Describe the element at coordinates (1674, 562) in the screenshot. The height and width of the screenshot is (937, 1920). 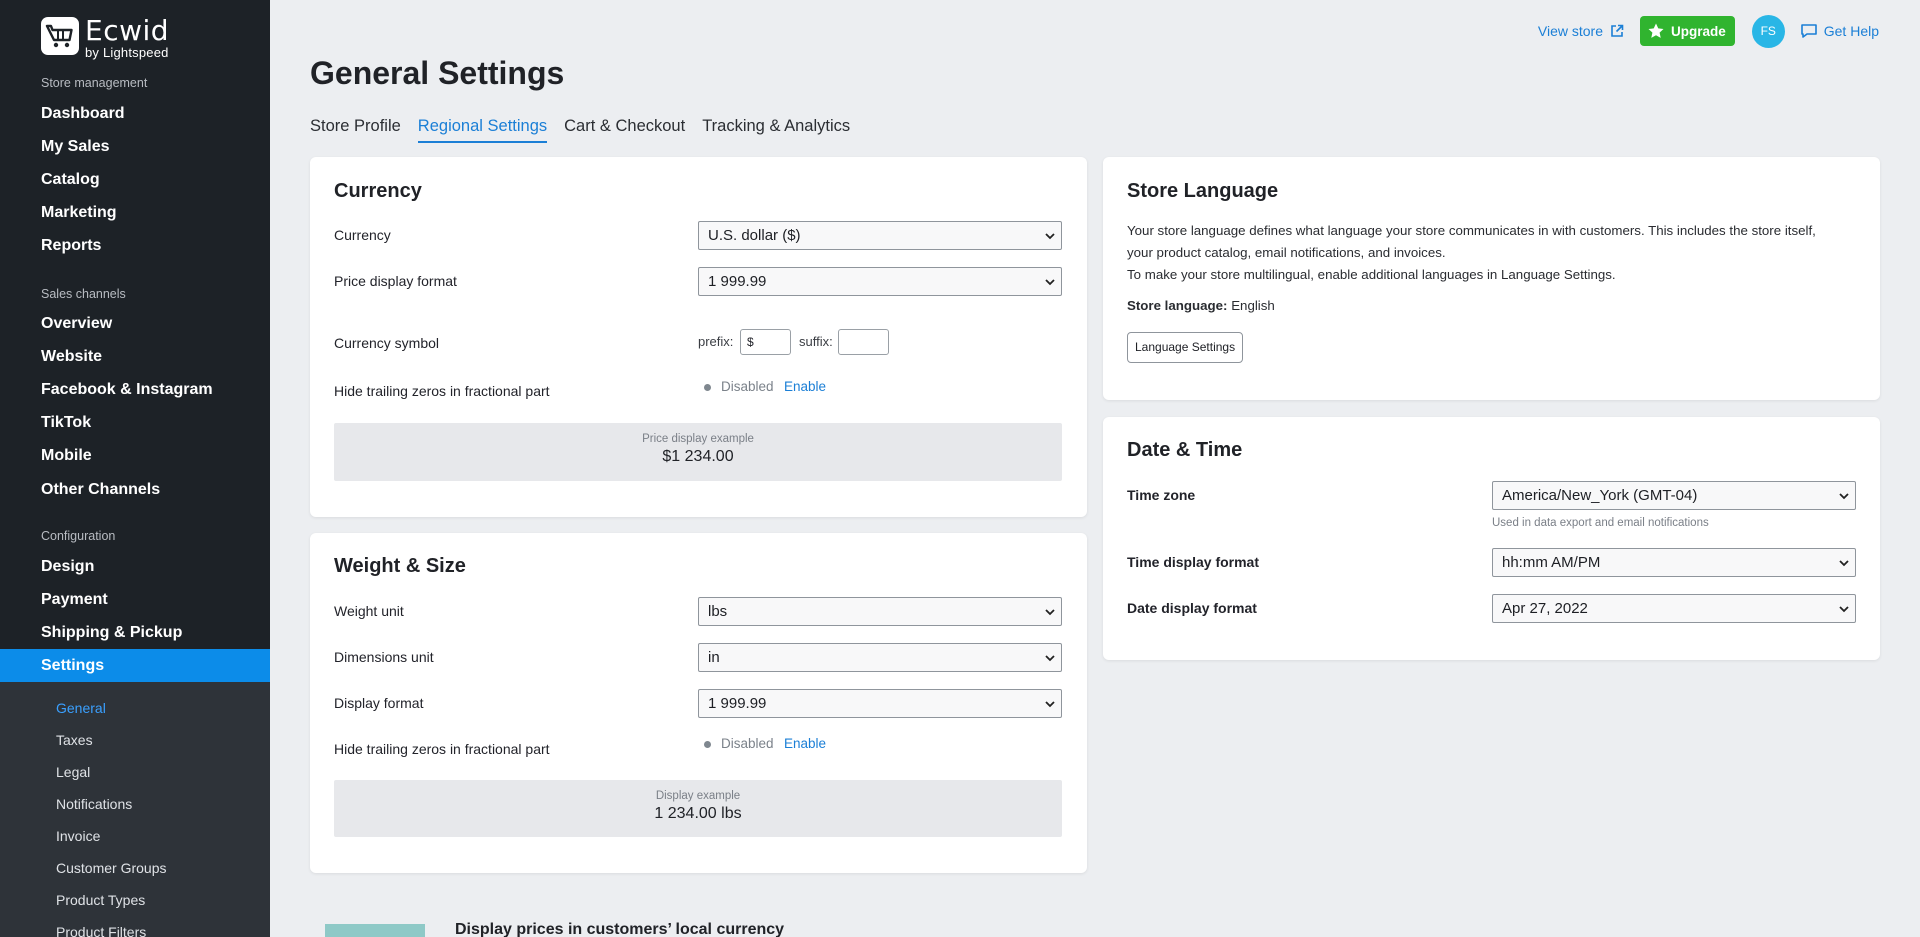
I see `time-format-select: hh:mm AM/PM` at that location.